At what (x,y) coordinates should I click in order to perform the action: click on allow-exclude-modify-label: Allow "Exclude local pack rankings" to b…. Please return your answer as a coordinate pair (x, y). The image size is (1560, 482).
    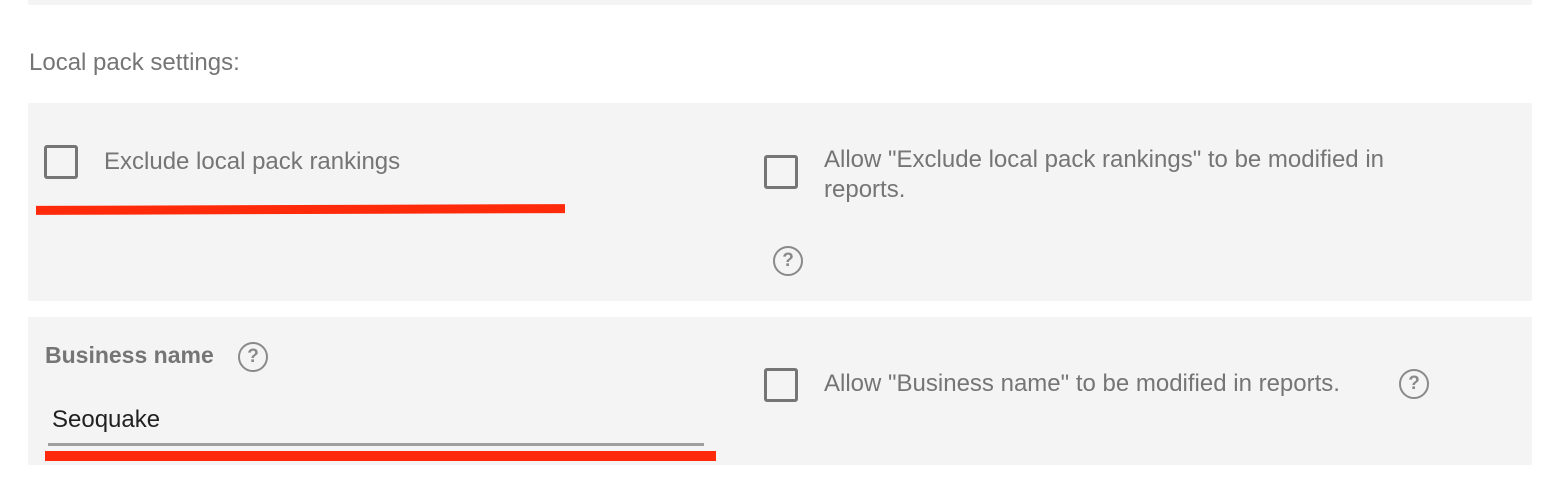
    Looking at the image, I should click on (1104, 175).